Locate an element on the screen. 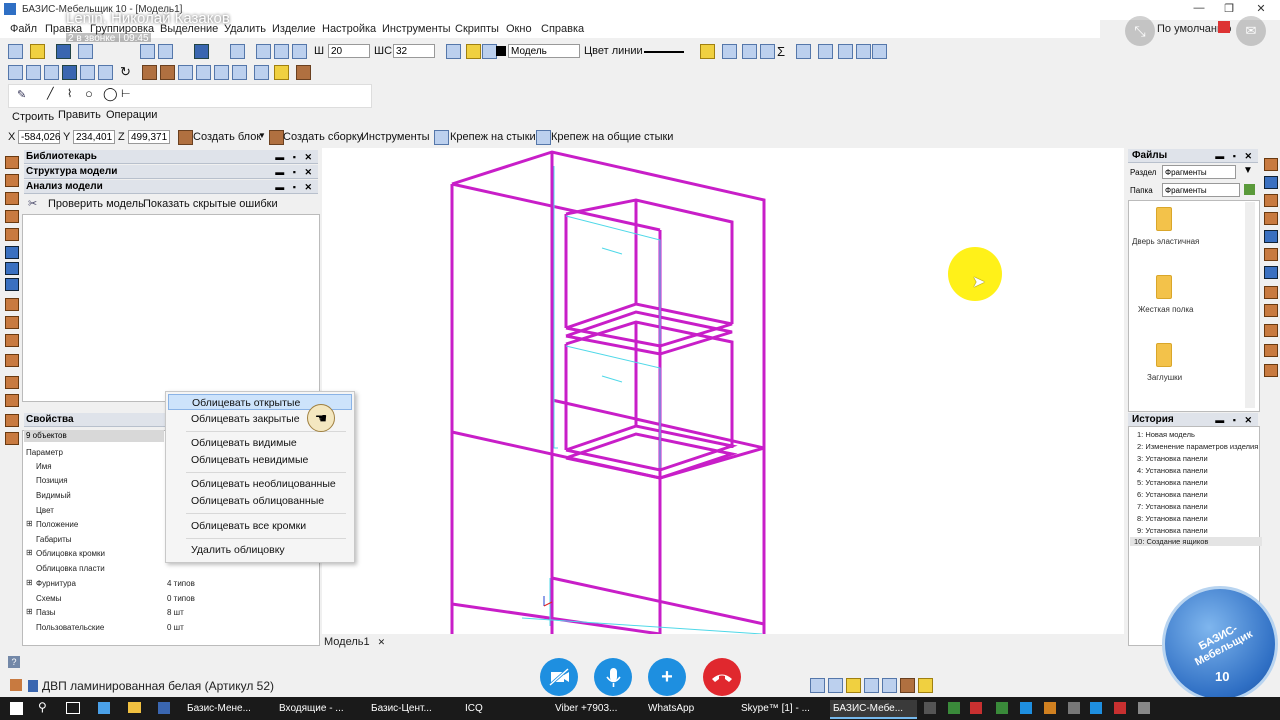 The image size is (1280, 720). light-icon is located at coordinates (281, 72).